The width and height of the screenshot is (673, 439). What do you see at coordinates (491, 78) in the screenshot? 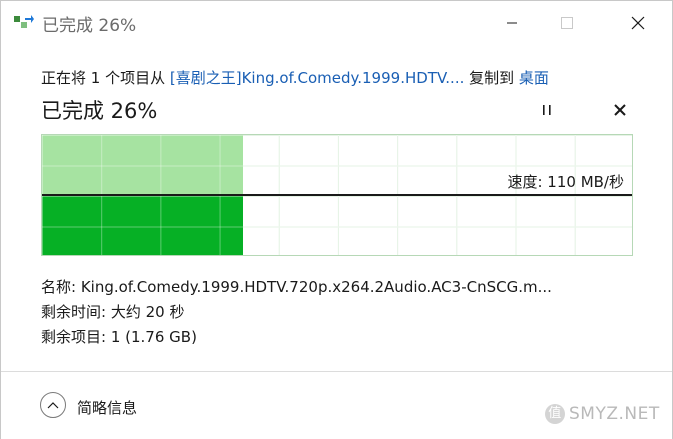
I see `copy-middle: 复制到` at bounding box center [491, 78].